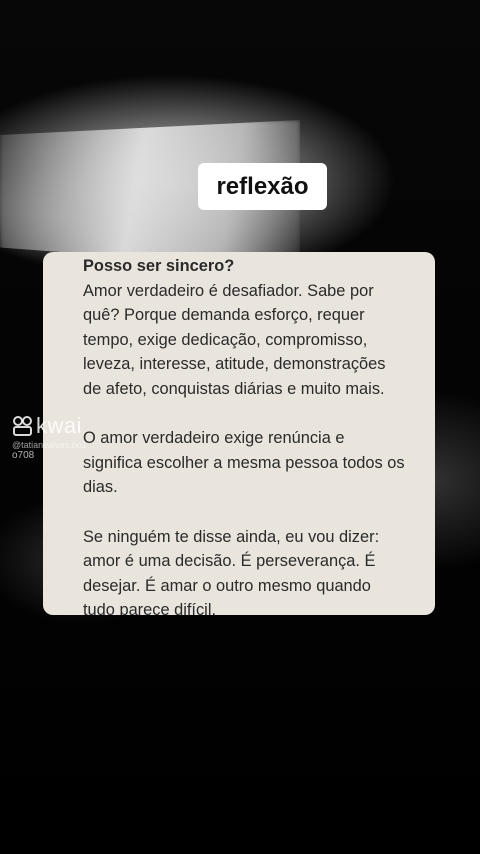  What do you see at coordinates (49, 445) in the screenshot?
I see `watermark-handle: @tatianealves.oo1` at bounding box center [49, 445].